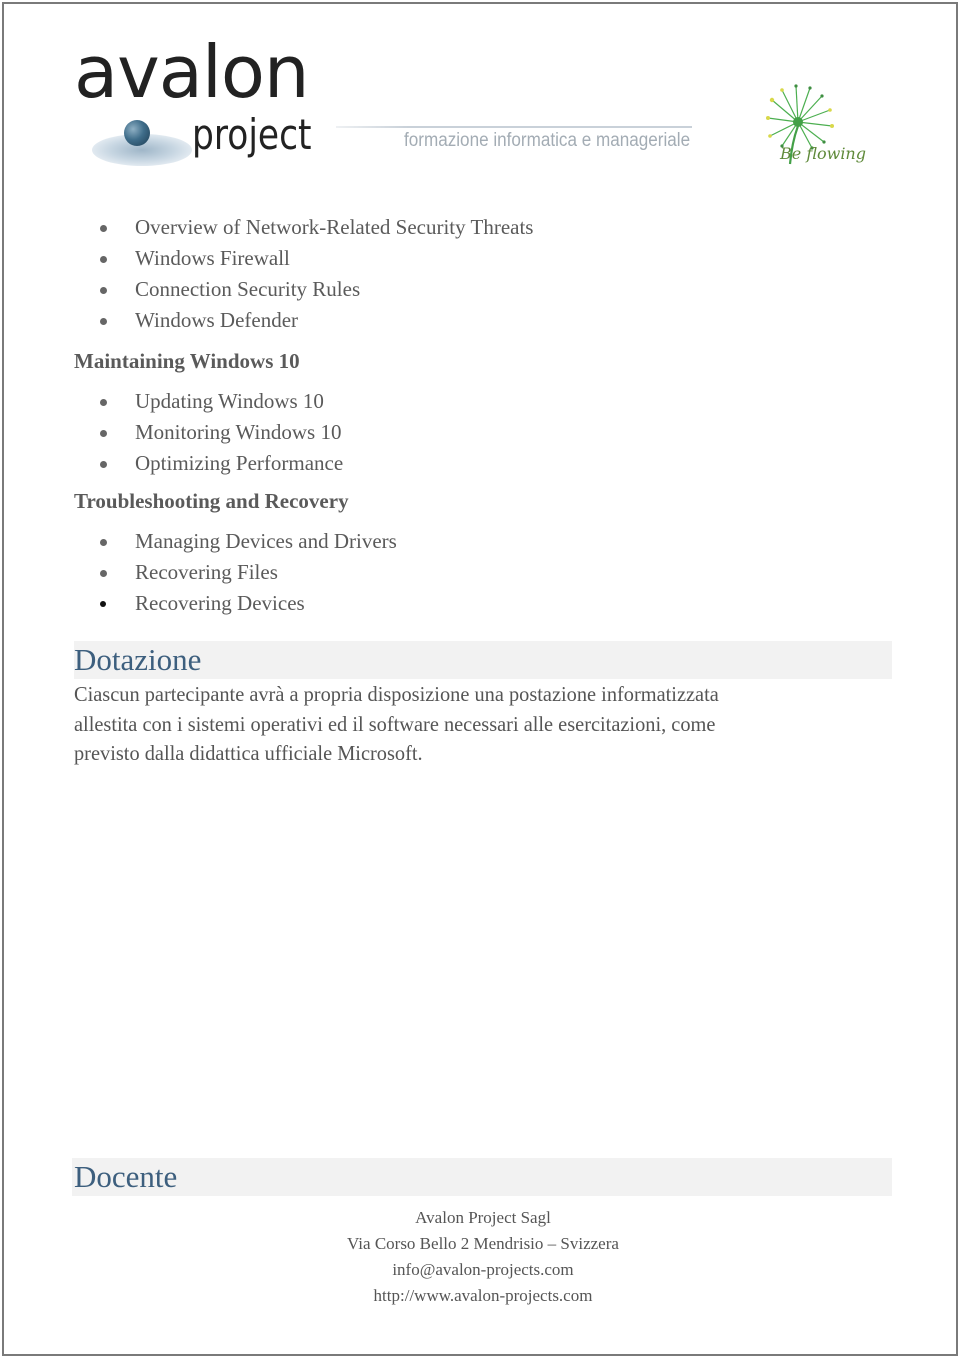  I want to click on be-flowing-logo: Be flowing, so click(815, 127).